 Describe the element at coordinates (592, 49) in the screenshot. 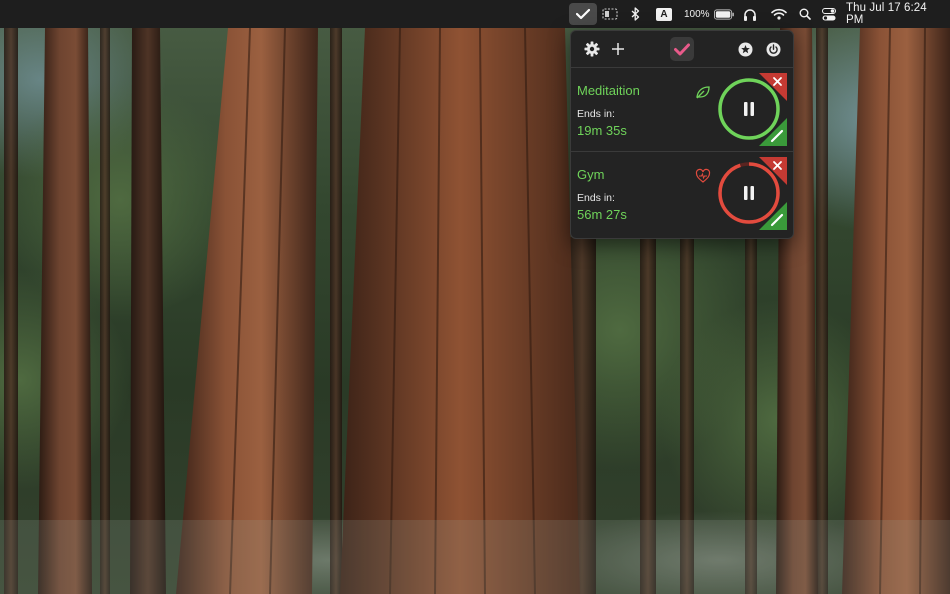

I see `gear-icon` at that location.